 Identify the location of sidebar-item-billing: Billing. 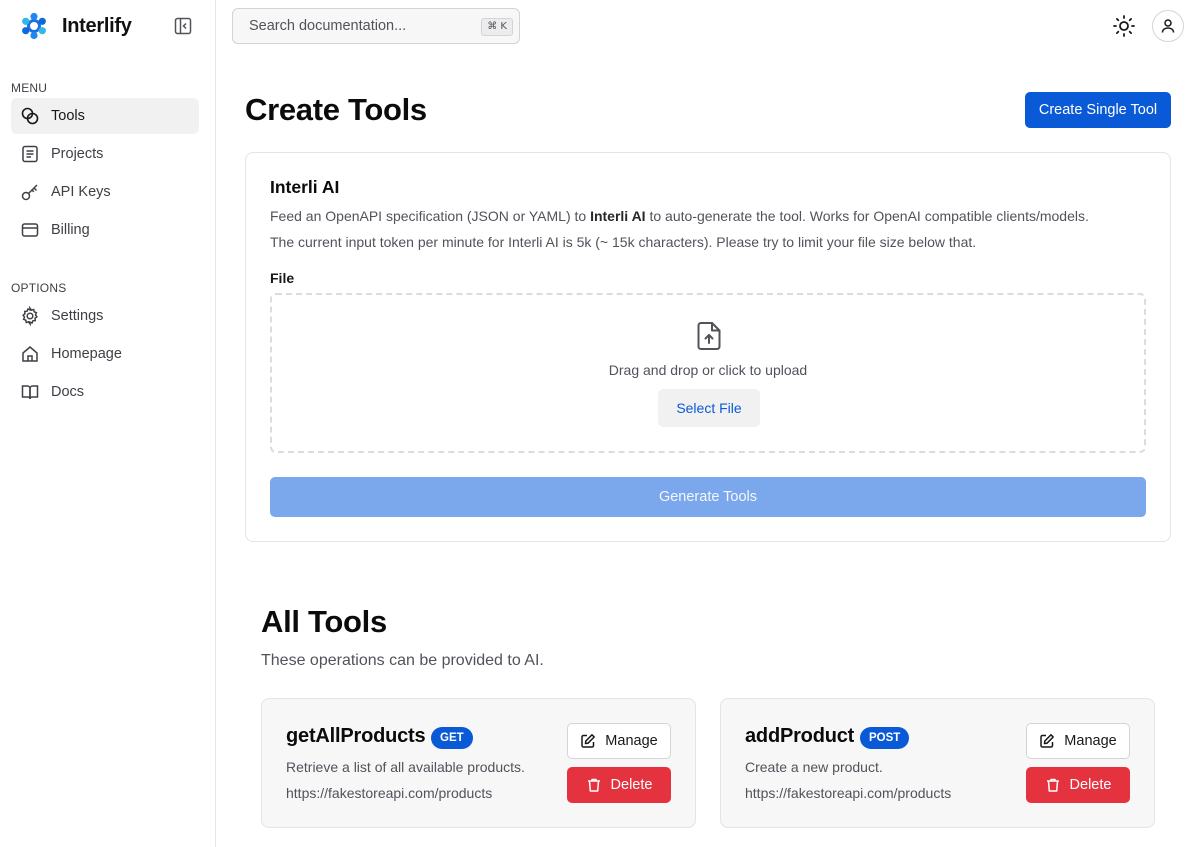
(105, 230).